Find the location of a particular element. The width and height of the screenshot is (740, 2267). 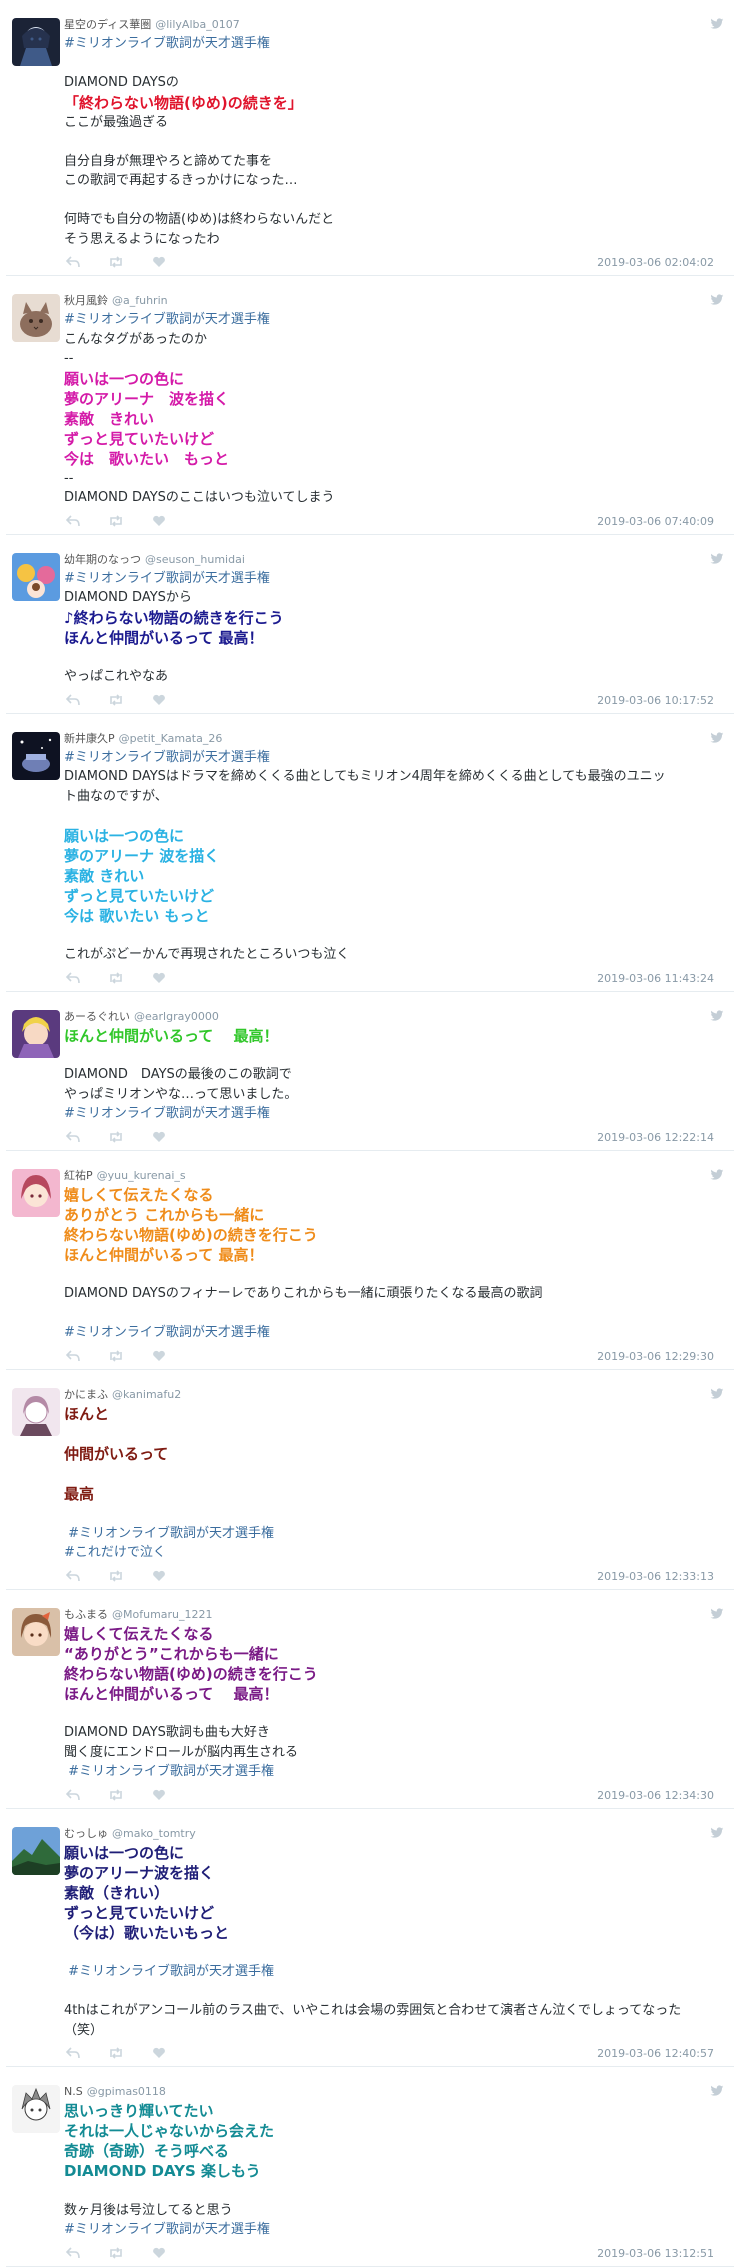

author-handle: @gpimas0118 is located at coordinates (126, 2091).